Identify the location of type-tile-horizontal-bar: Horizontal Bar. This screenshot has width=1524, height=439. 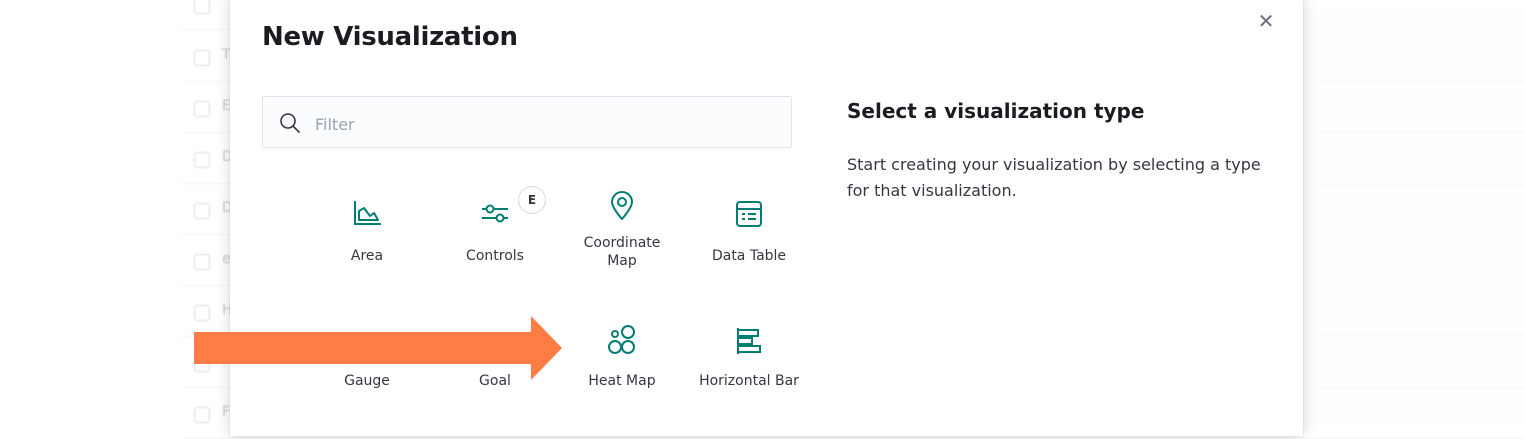
(749, 361).